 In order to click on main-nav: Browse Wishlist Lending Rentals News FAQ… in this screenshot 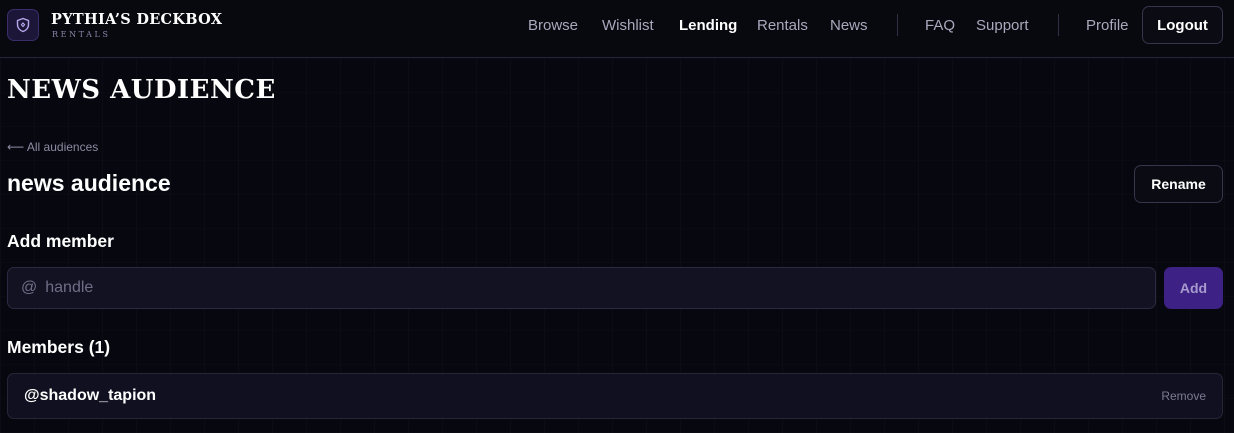, I will do `click(617, 25)`.